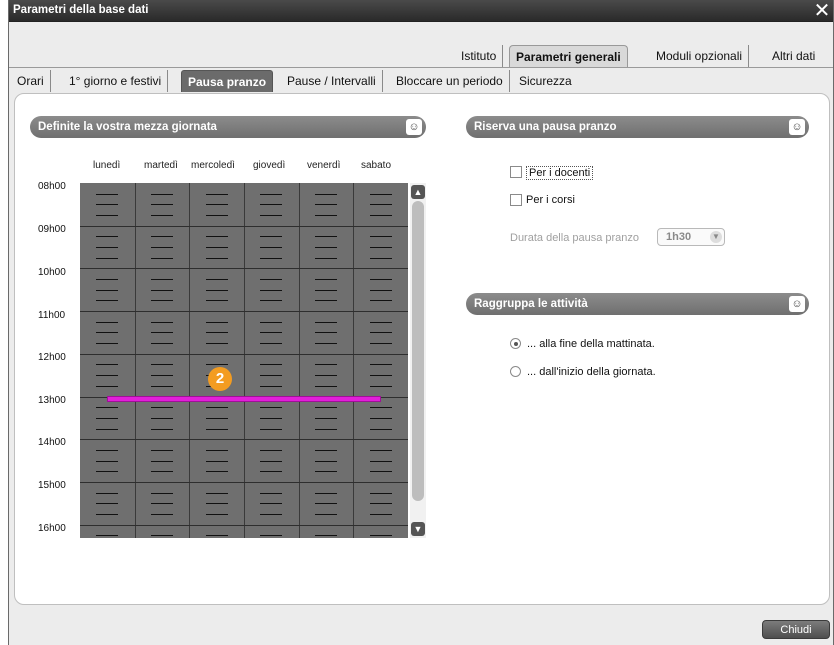 This screenshot has height=645, width=834. I want to click on hour-label: 12h00, so click(52, 357).